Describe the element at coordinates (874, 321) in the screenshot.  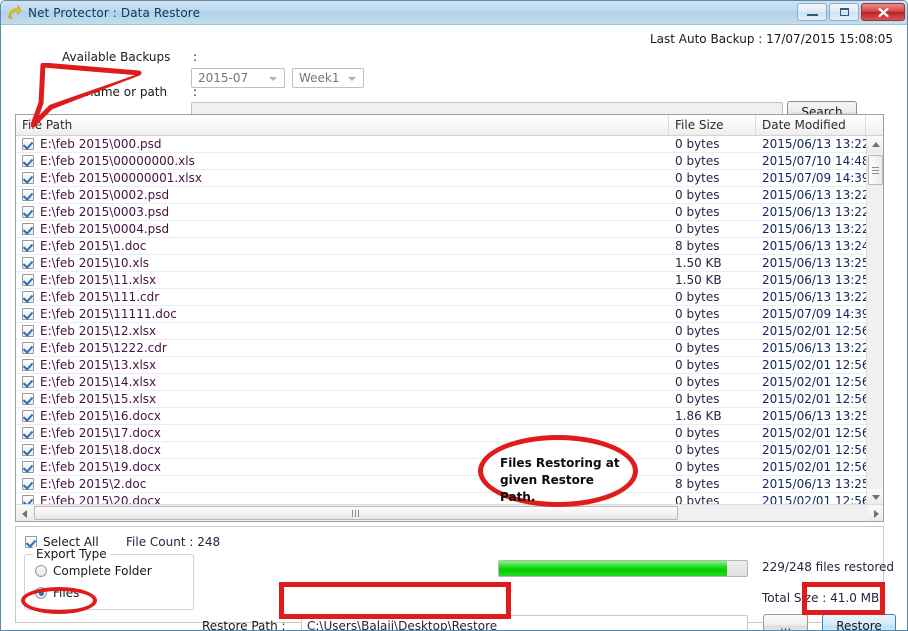
I see `vertical-scrollbar` at that location.